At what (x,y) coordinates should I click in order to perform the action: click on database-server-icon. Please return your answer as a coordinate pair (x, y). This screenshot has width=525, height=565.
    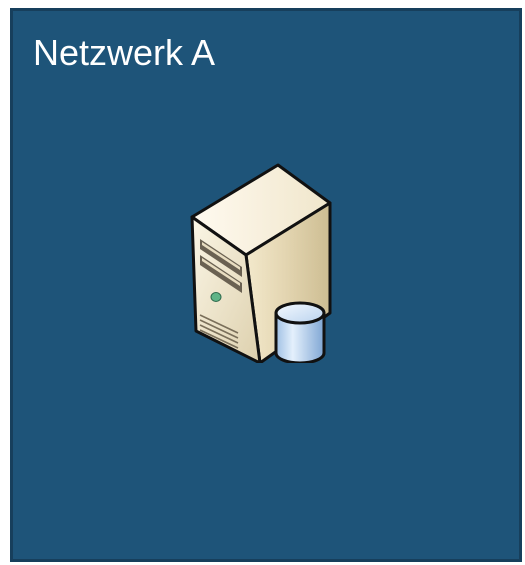
    Looking at the image, I should click on (261, 263).